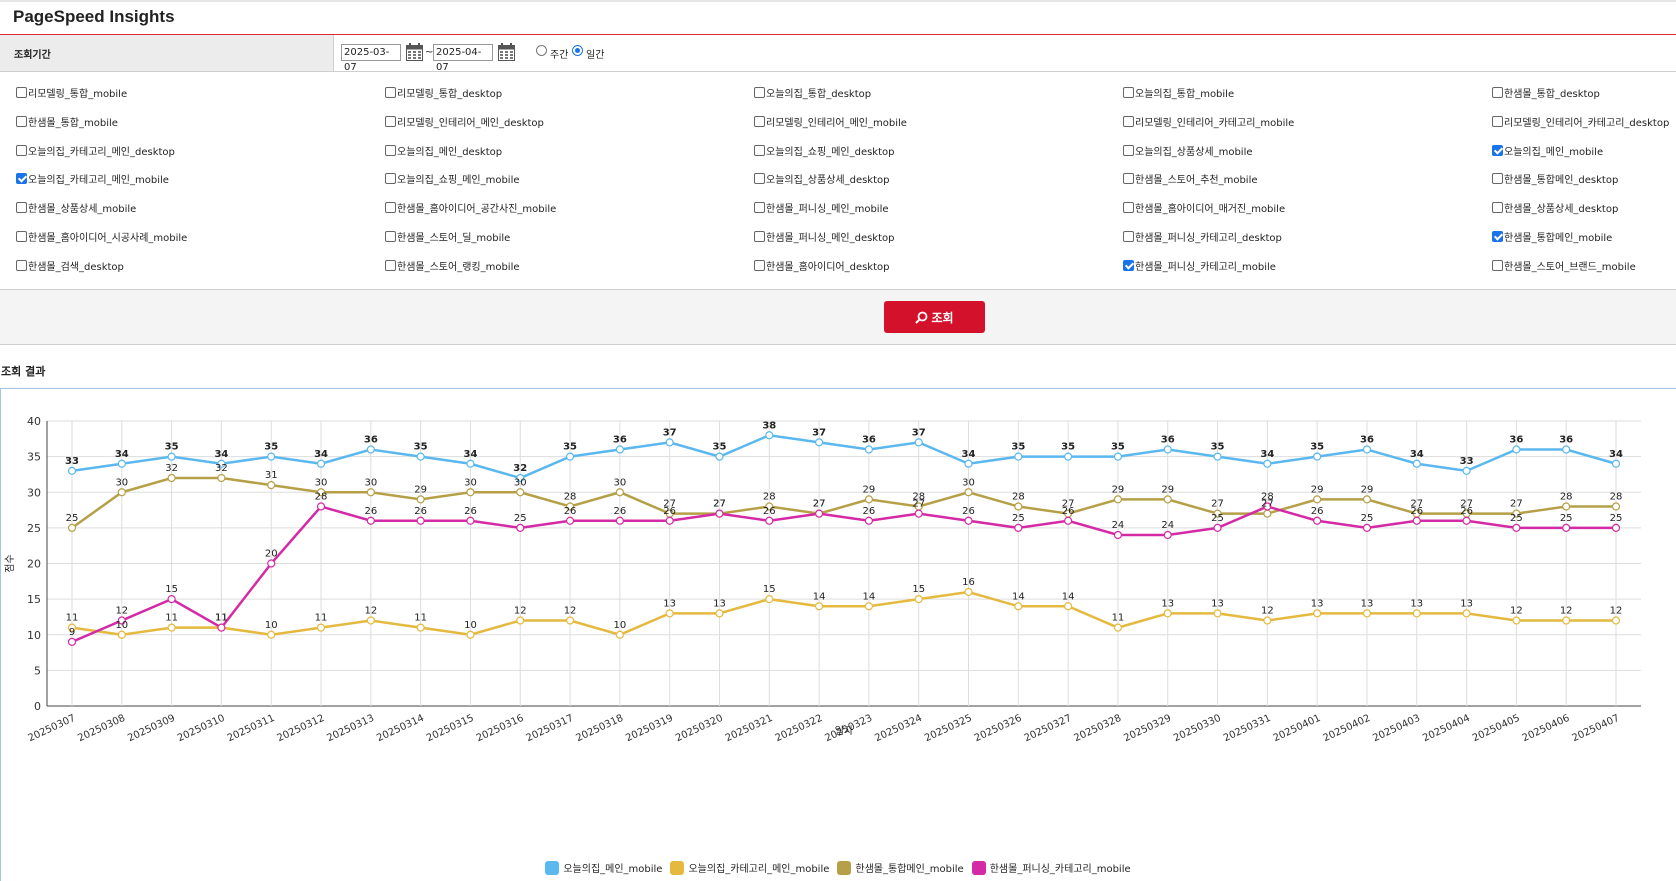 This screenshot has width=1676, height=881. Describe the element at coordinates (121, 625) in the screenshot. I see `data-label: 10` at that location.